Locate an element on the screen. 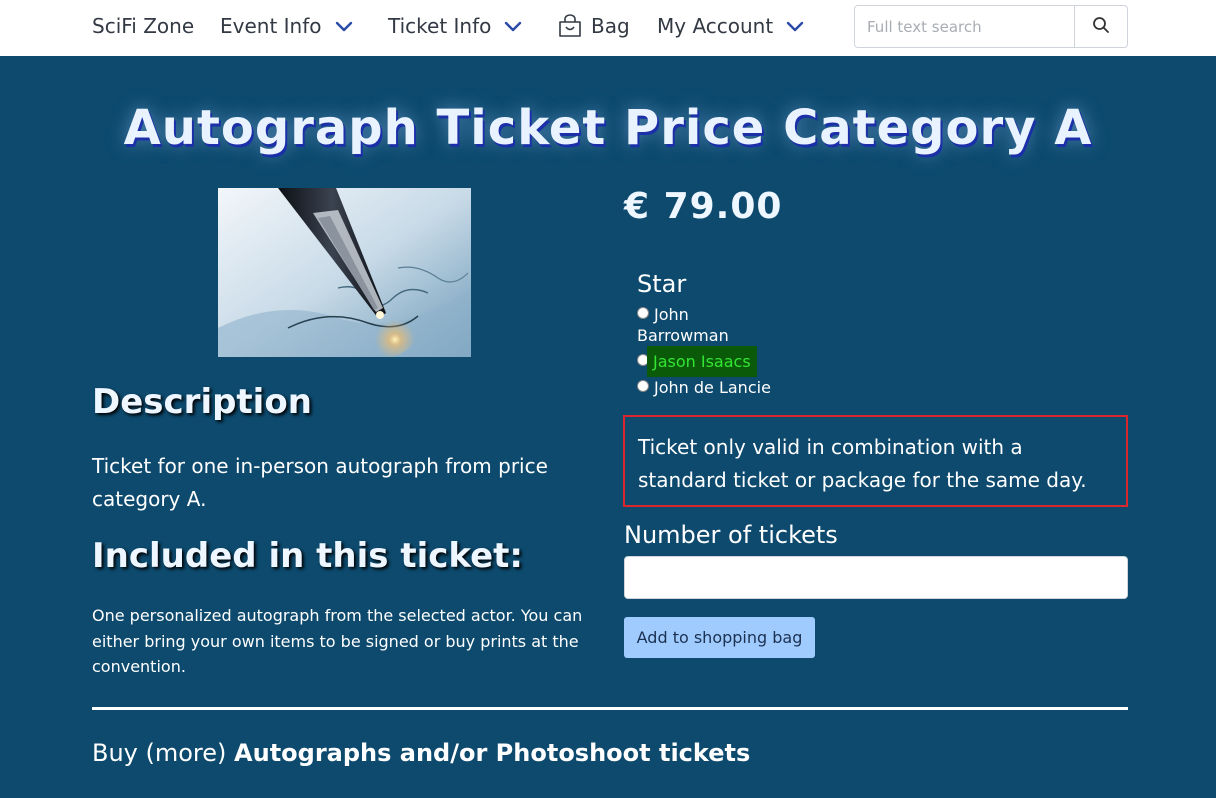 The height and width of the screenshot is (798, 1216). nav-my-account: My Account is located at coordinates (731, 26).